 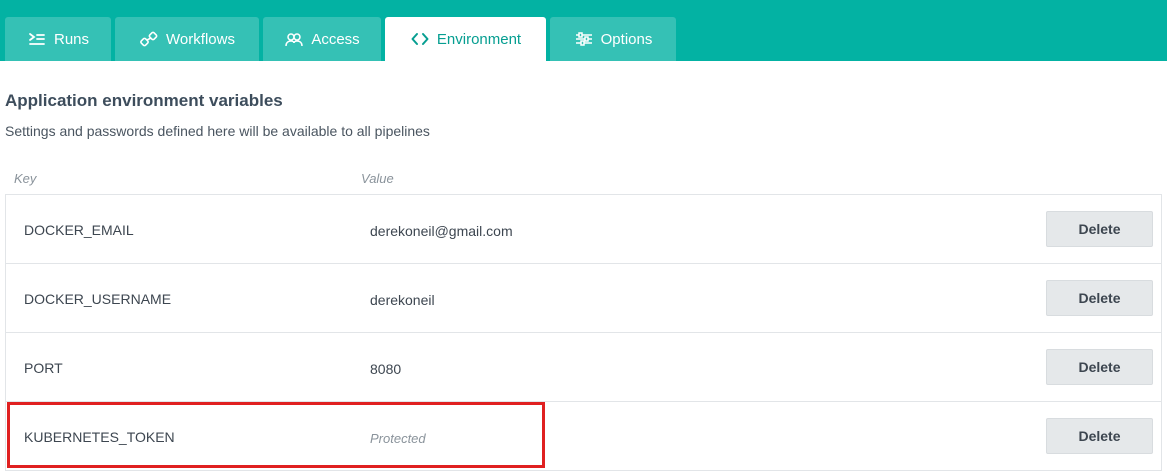 What do you see at coordinates (402, 300) in the screenshot?
I see `env-value: derekoneil` at bounding box center [402, 300].